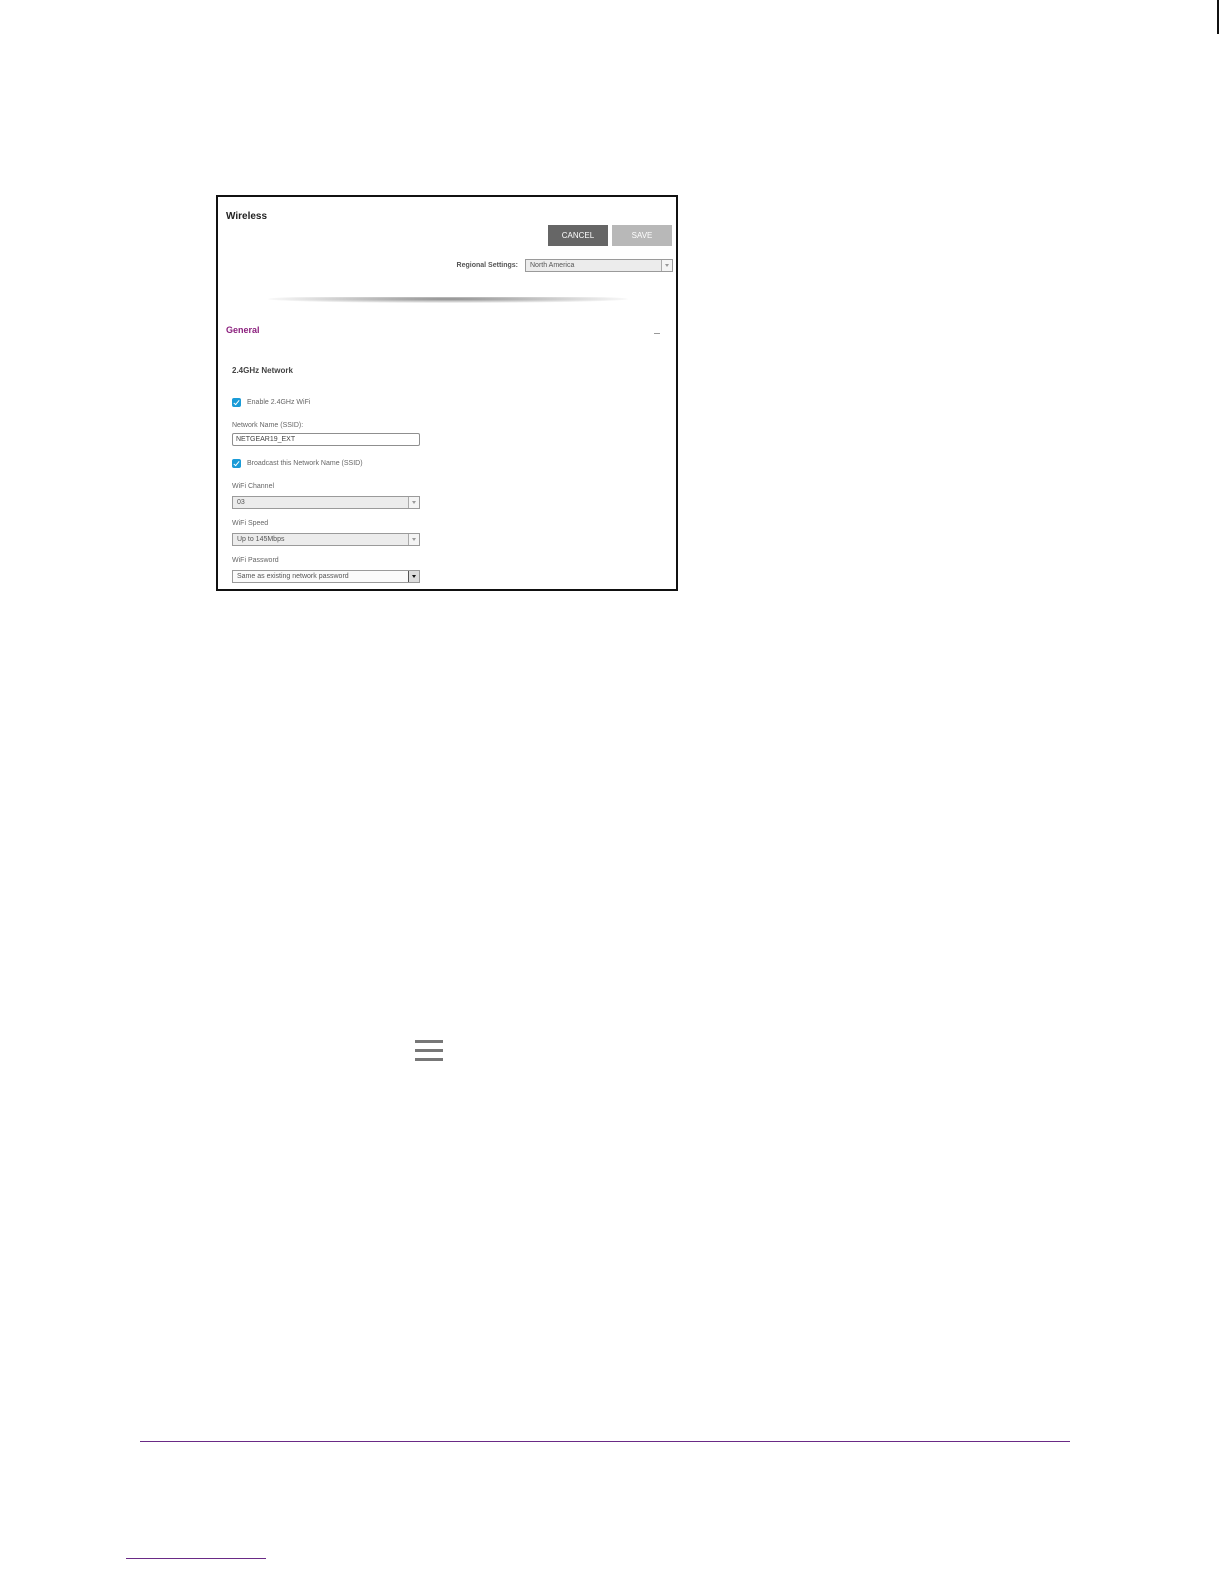  I want to click on hamburger-menu-icon, so click(429, 1051).